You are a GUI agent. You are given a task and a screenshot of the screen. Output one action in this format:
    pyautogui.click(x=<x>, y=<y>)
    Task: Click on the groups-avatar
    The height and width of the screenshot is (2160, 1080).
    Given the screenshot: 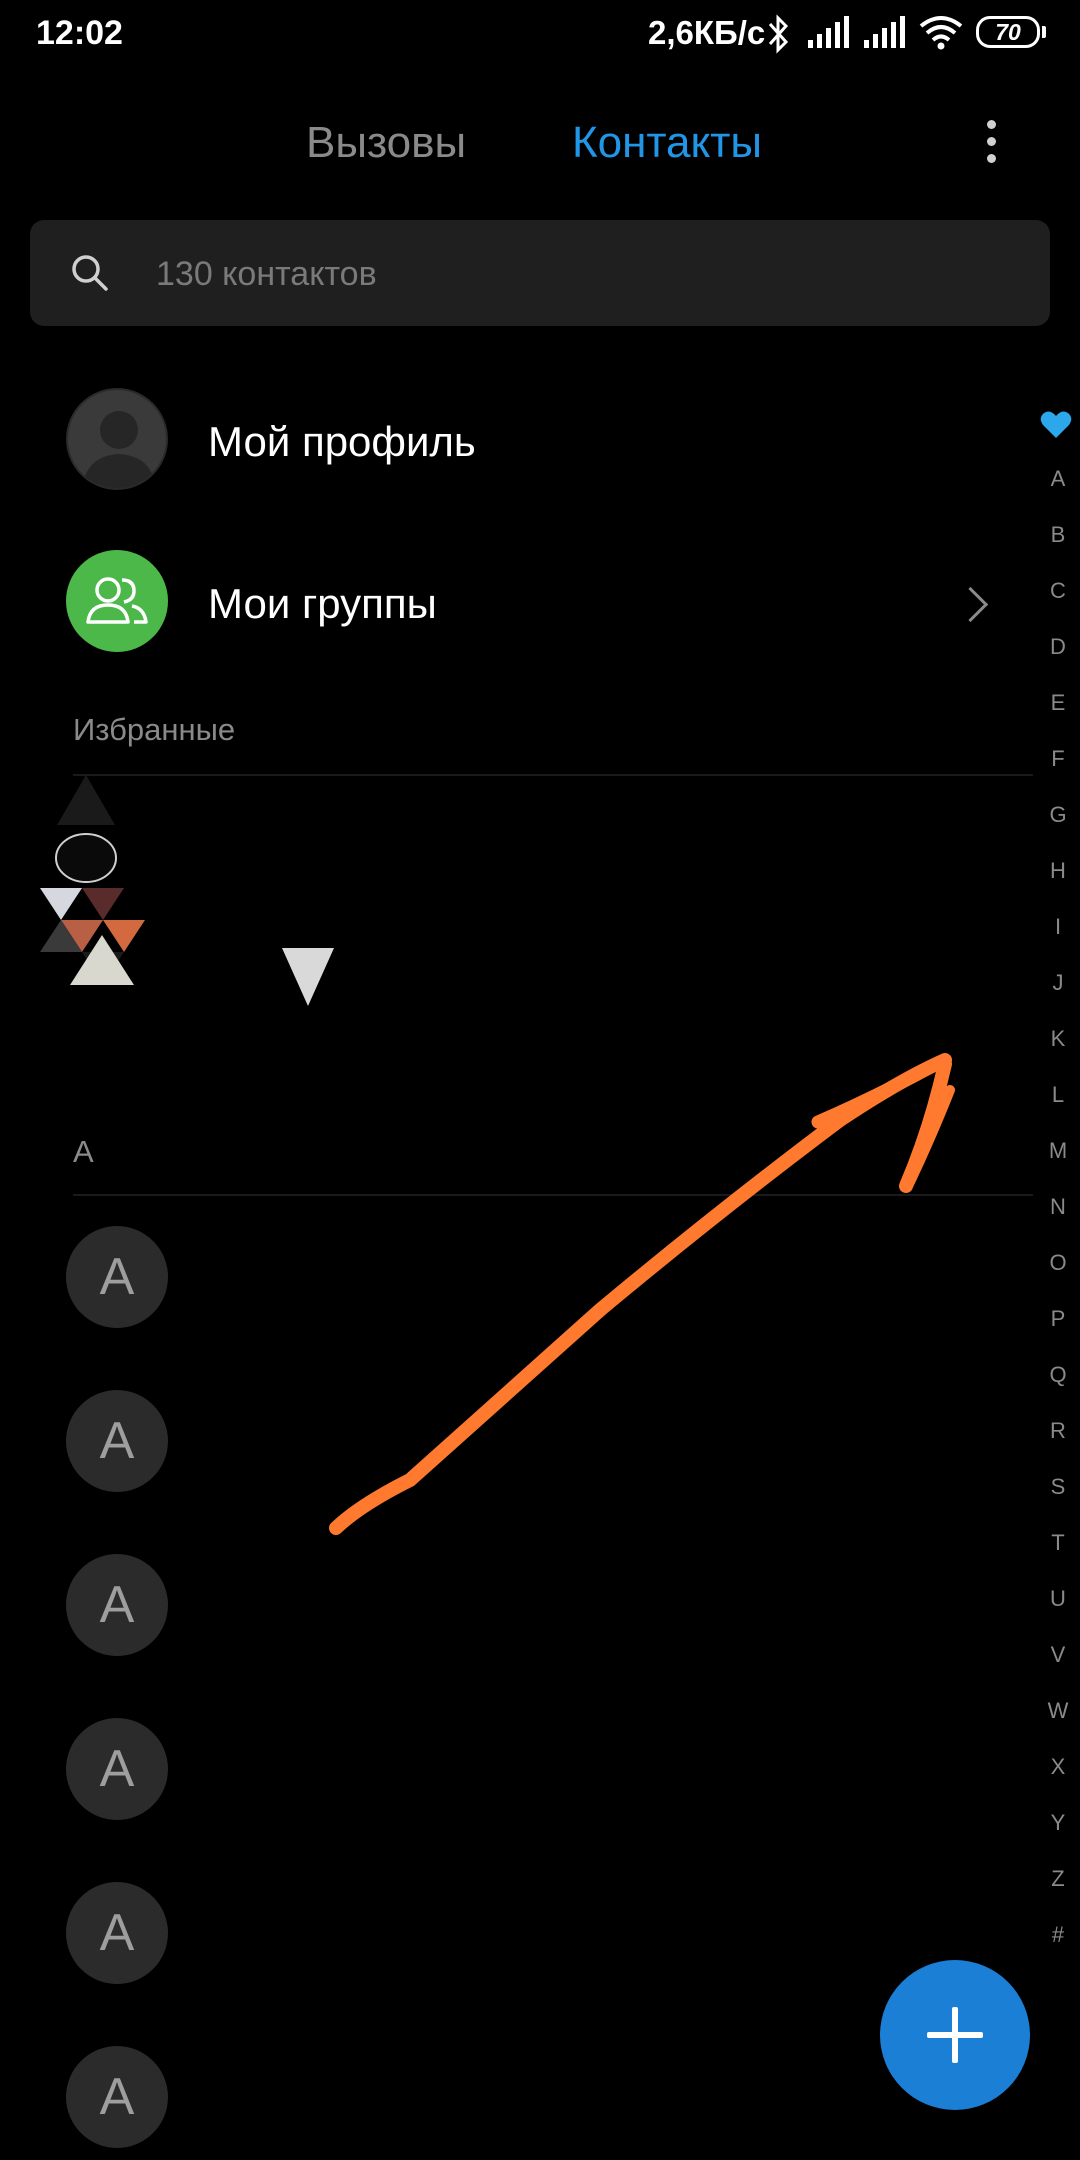 What is the action you would take?
    pyautogui.click(x=117, y=601)
    